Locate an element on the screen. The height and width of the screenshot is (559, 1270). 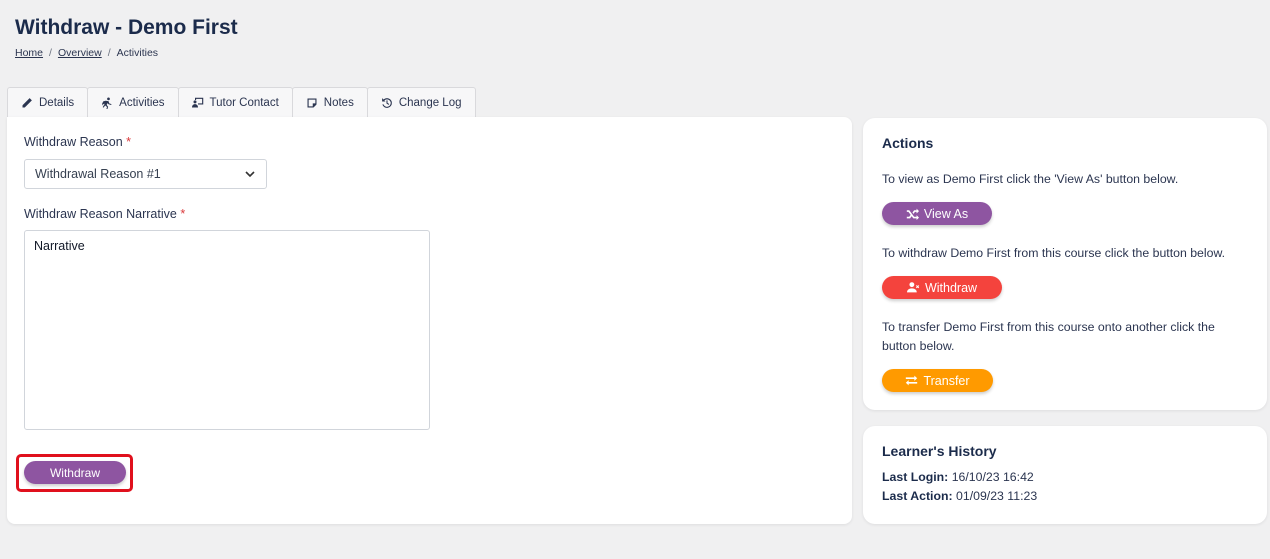
withdraw-narrative-label-text: Withdraw Reason Narrative is located at coordinates (100, 214).